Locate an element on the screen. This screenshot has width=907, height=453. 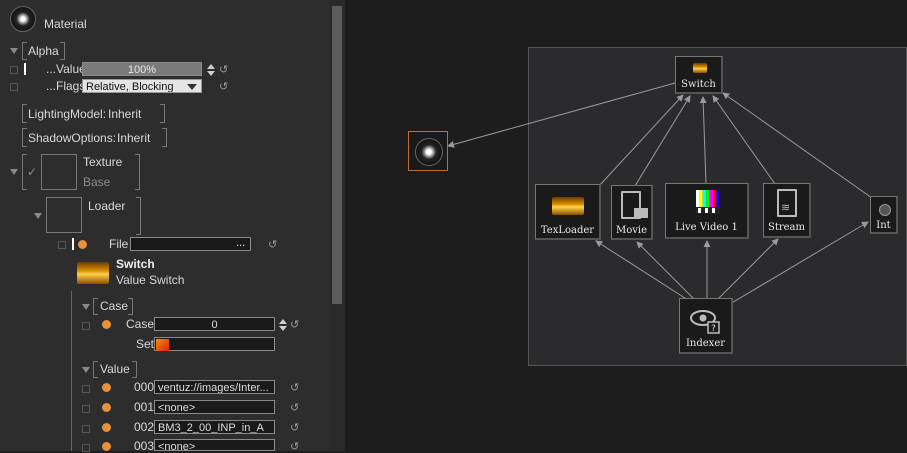
set-label: Set is located at coordinates (145, 344).